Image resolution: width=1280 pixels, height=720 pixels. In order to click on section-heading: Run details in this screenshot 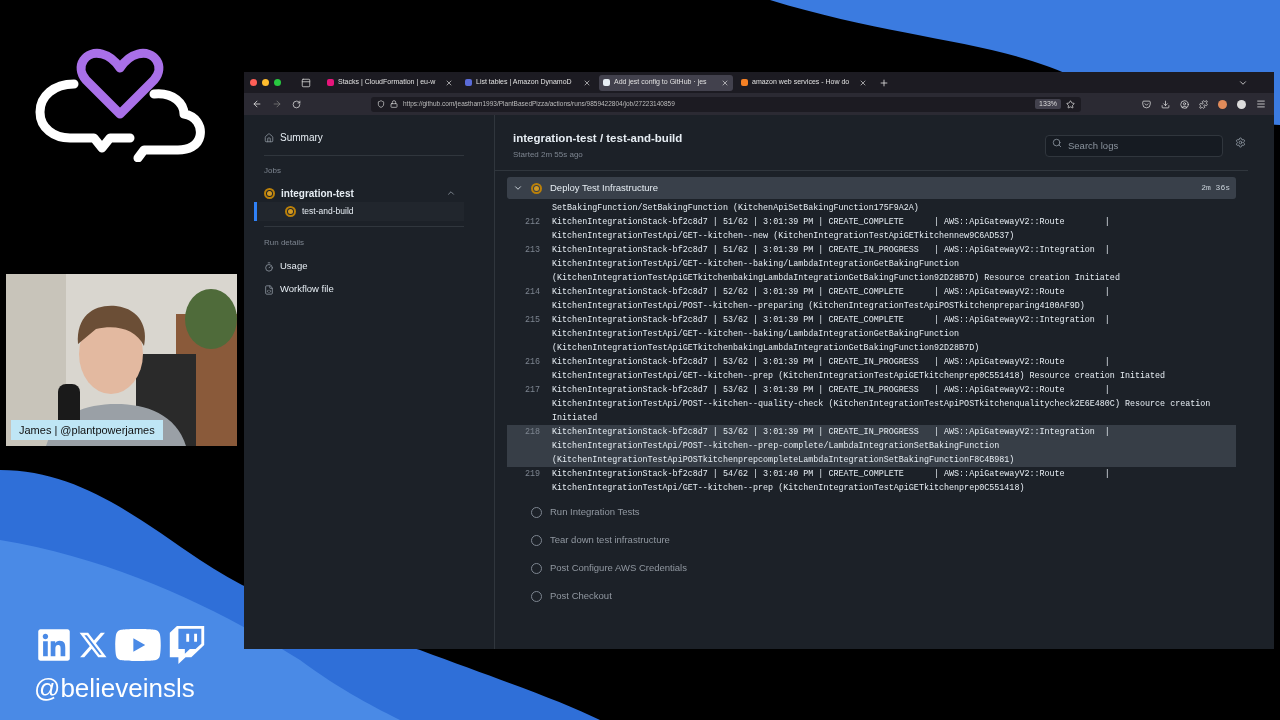, I will do `click(285, 243)`.